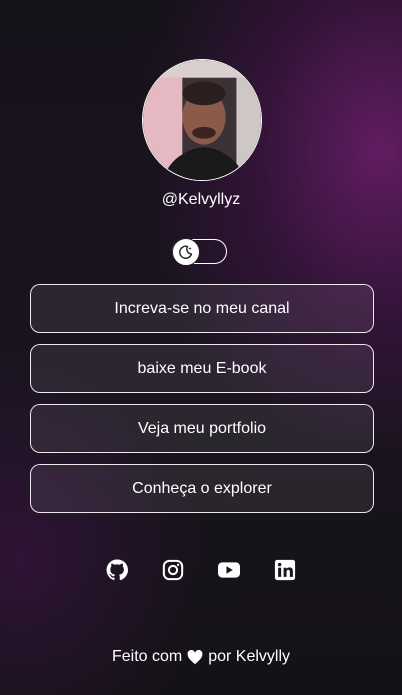  I want to click on instagram-link, so click(173, 570).